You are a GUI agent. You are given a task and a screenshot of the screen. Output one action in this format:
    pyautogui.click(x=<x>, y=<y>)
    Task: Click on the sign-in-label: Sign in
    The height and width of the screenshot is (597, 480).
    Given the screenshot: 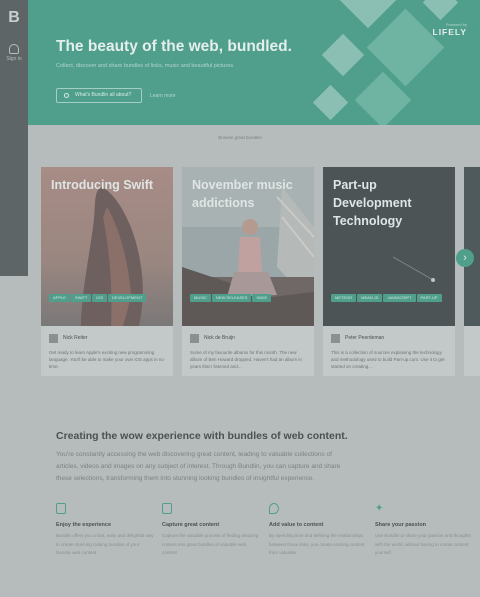 What is the action you would take?
    pyautogui.click(x=14, y=59)
    